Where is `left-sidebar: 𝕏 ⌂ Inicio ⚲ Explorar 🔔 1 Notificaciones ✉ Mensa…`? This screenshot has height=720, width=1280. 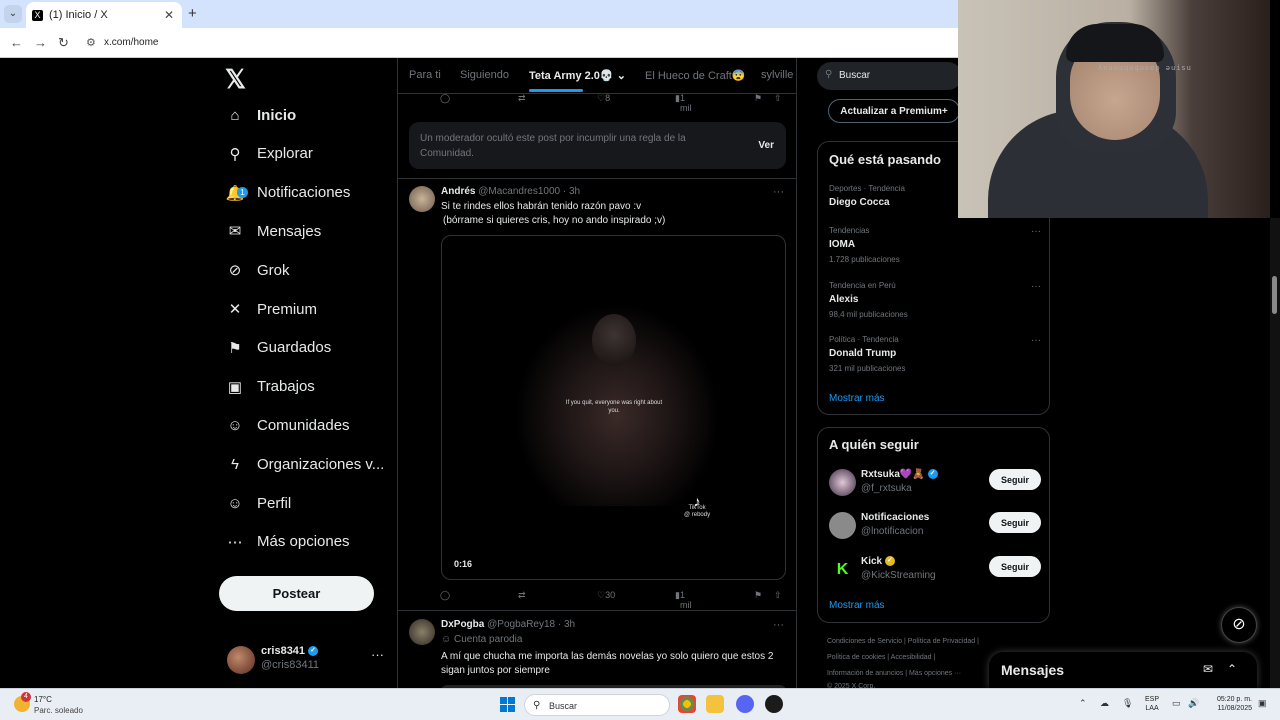
left-sidebar: 𝕏 ⌂ Inicio ⚲ Explorar 🔔 1 Notificaciones ✉ Mensa… is located at coordinates (306, 373).